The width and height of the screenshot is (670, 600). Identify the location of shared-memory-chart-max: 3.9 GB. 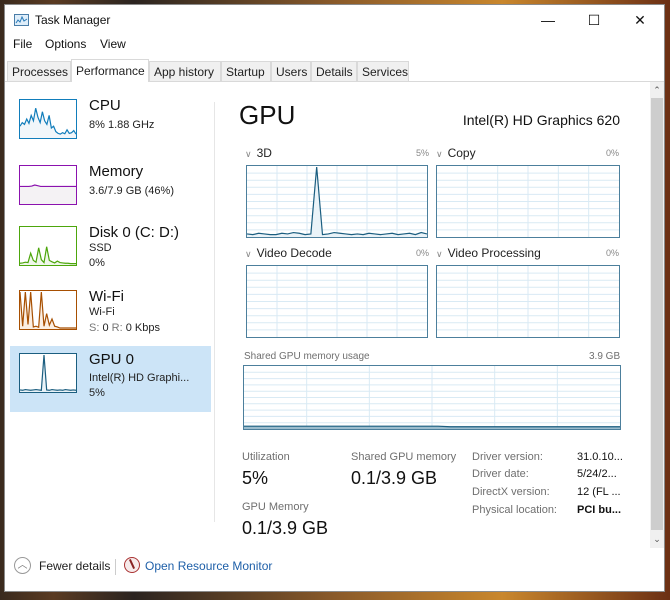
(605, 356).